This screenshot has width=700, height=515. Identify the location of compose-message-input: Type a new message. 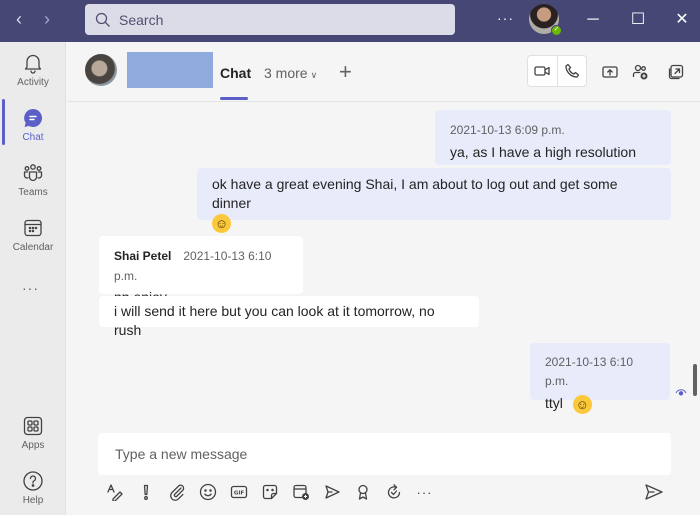
(384, 454).